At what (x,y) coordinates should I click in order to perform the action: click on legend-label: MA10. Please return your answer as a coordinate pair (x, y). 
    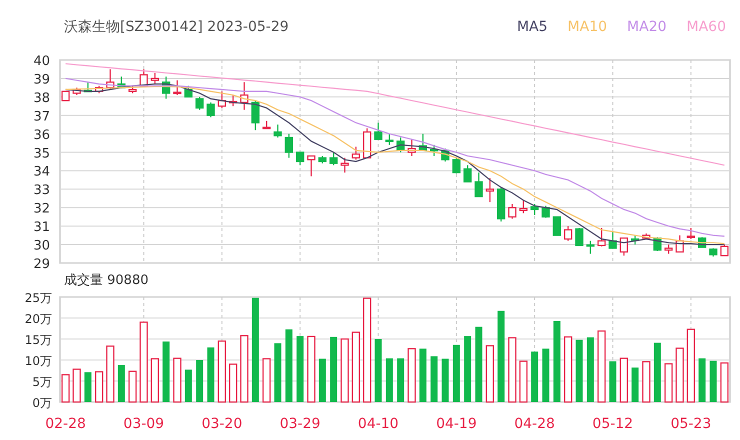
    Looking at the image, I should click on (588, 27).